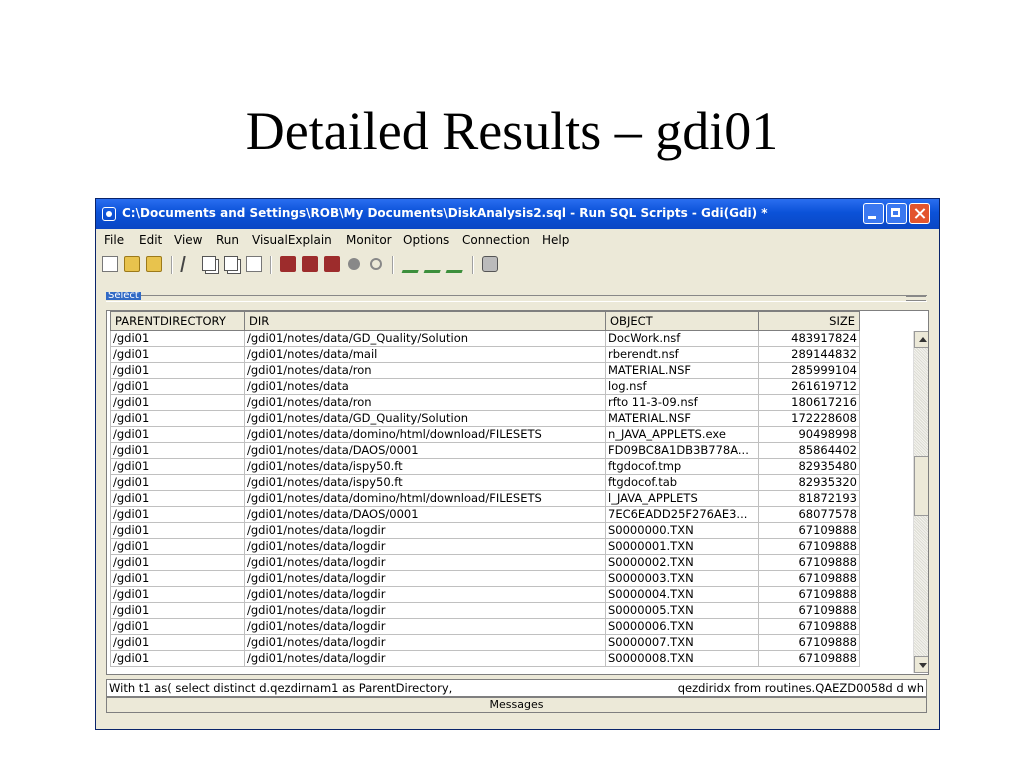  What do you see at coordinates (809, 514) in the screenshot?
I see `cell-size: 68077578` at bounding box center [809, 514].